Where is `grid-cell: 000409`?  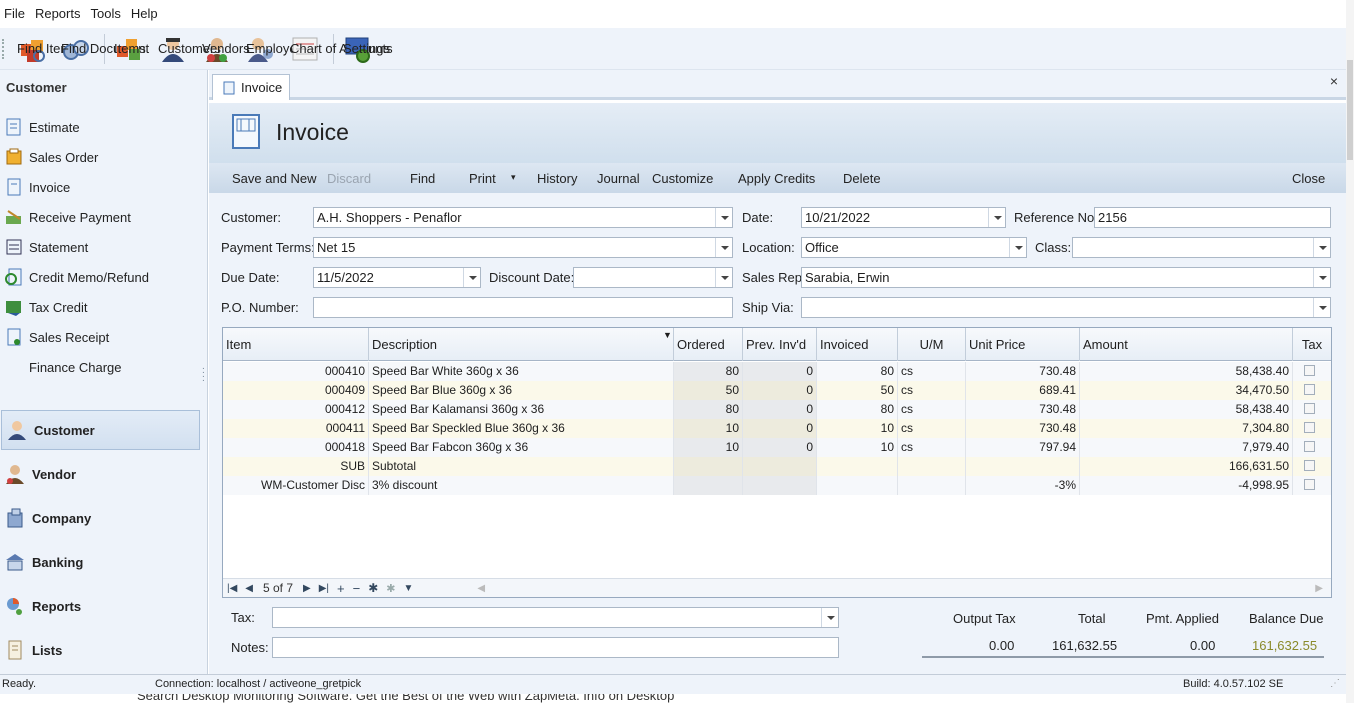 grid-cell: 000409 is located at coordinates (296, 390).